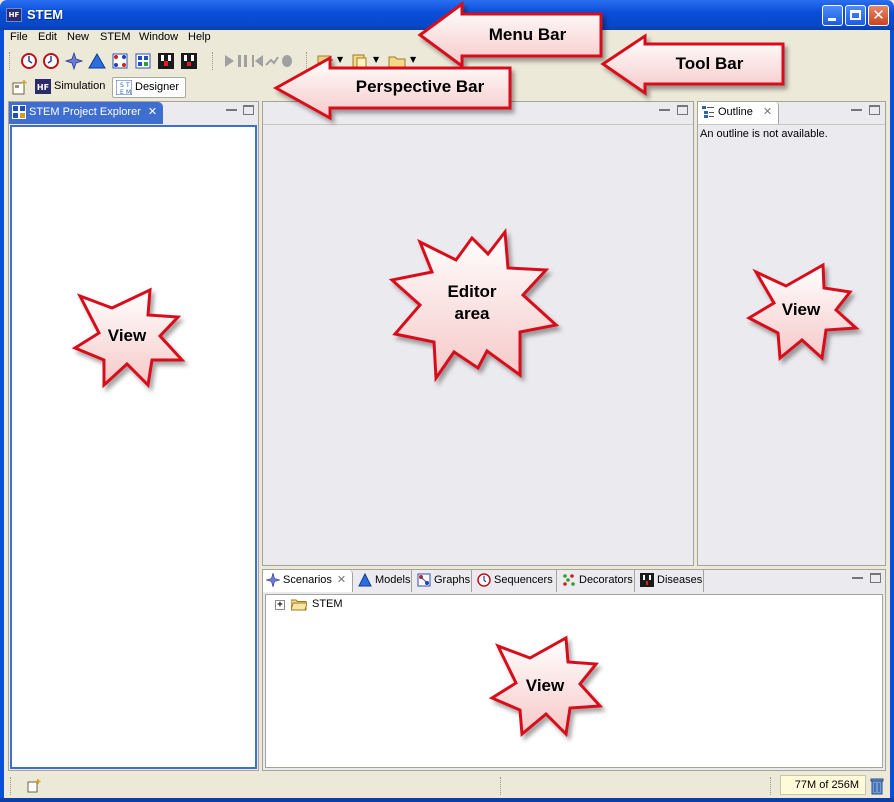 Image resolution: width=894 pixels, height=802 pixels. Describe the element at coordinates (127, 85) in the screenshot. I see `svg-text: T` at that location.